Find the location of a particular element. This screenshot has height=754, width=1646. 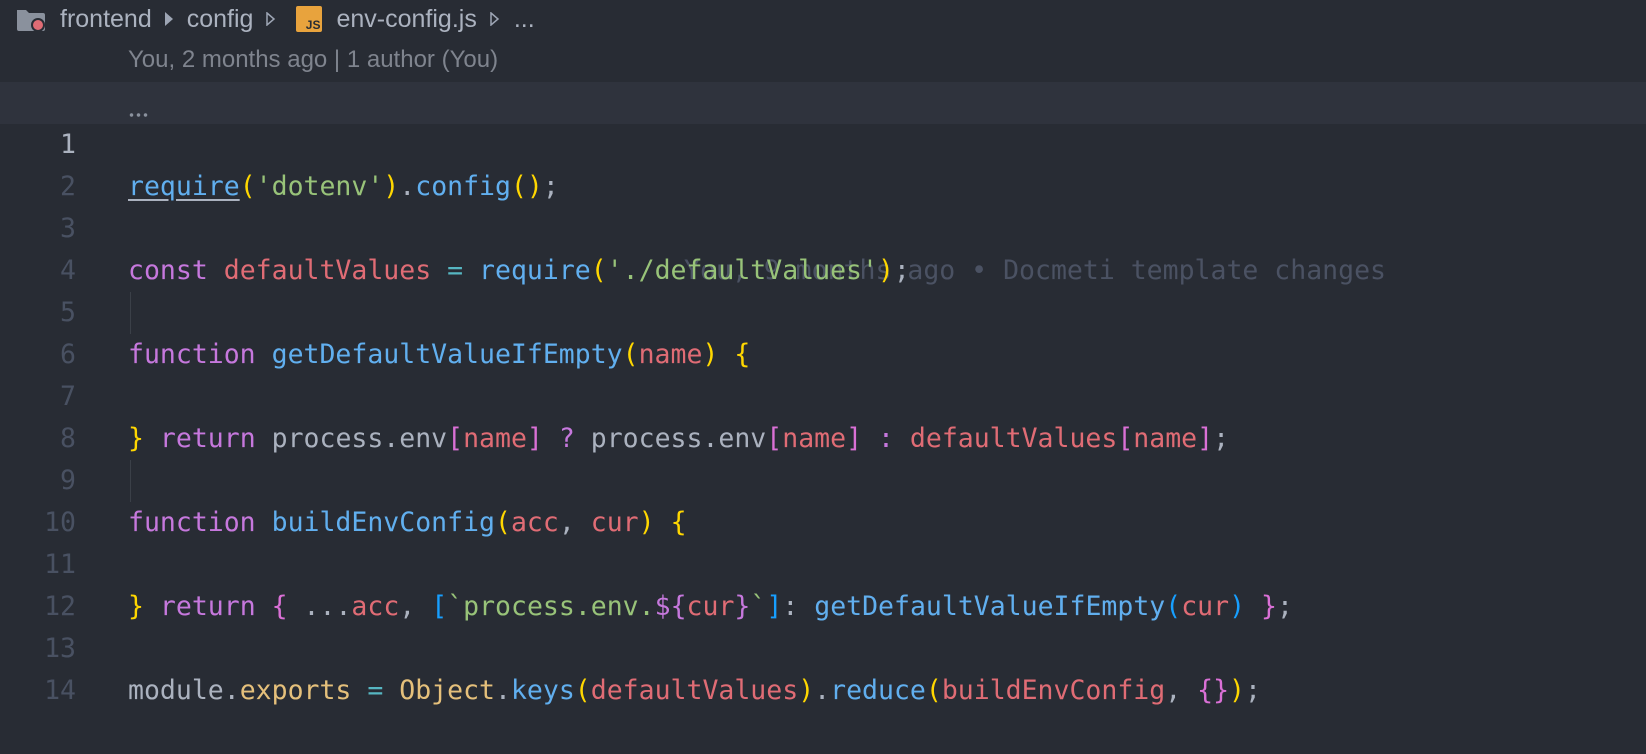

token: Object is located at coordinates (447, 690).